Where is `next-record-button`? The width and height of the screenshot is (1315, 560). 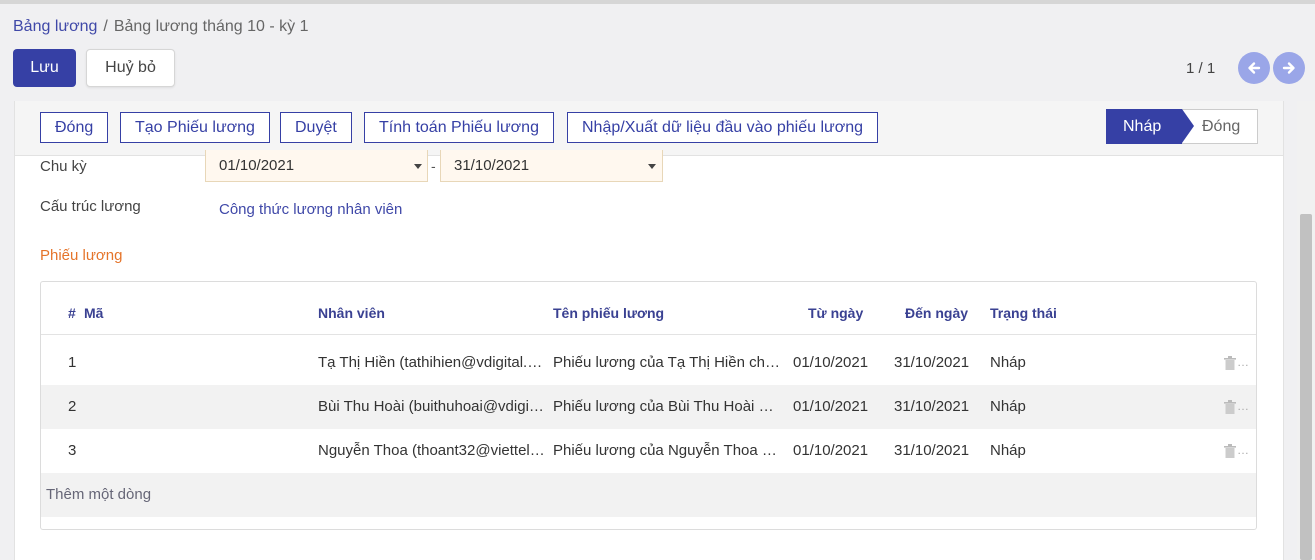 next-record-button is located at coordinates (1289, 68).